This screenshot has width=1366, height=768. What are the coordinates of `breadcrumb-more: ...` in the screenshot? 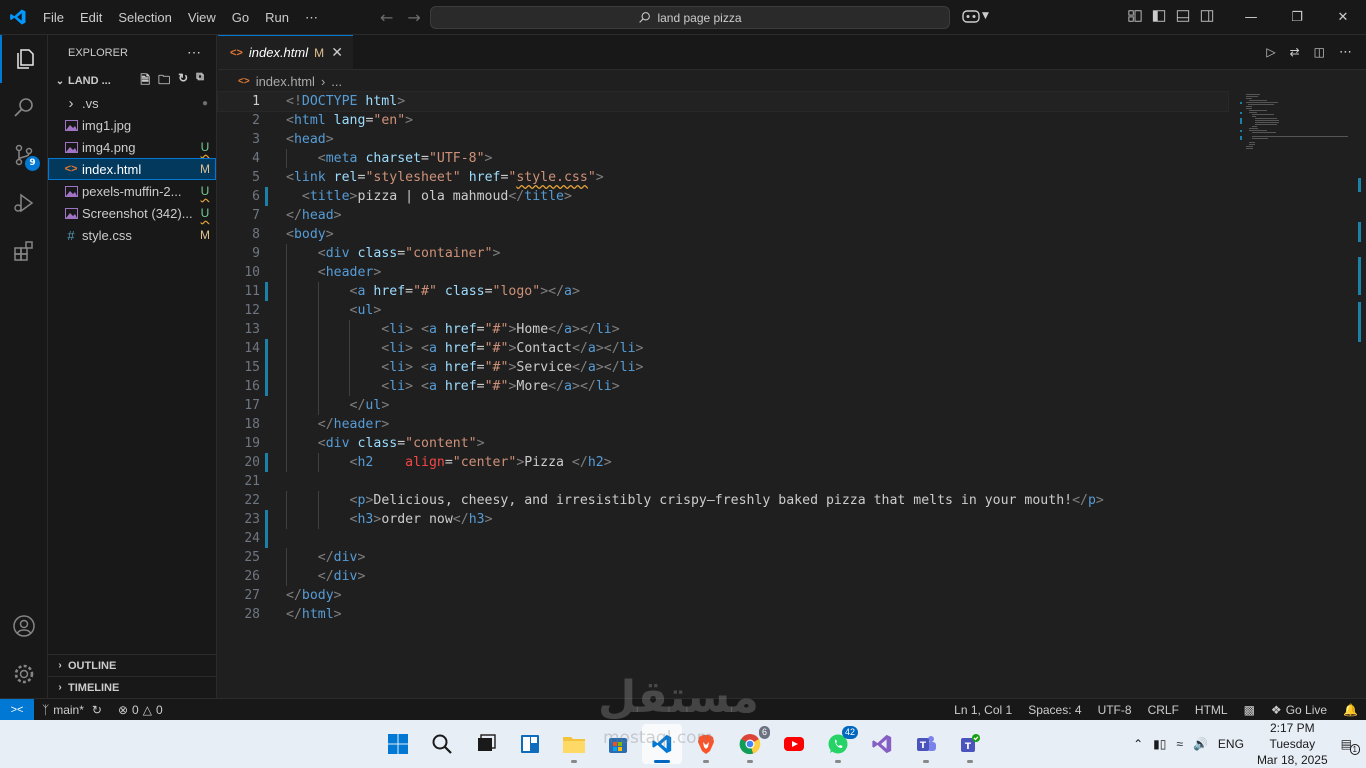 It's located at (336, 81).